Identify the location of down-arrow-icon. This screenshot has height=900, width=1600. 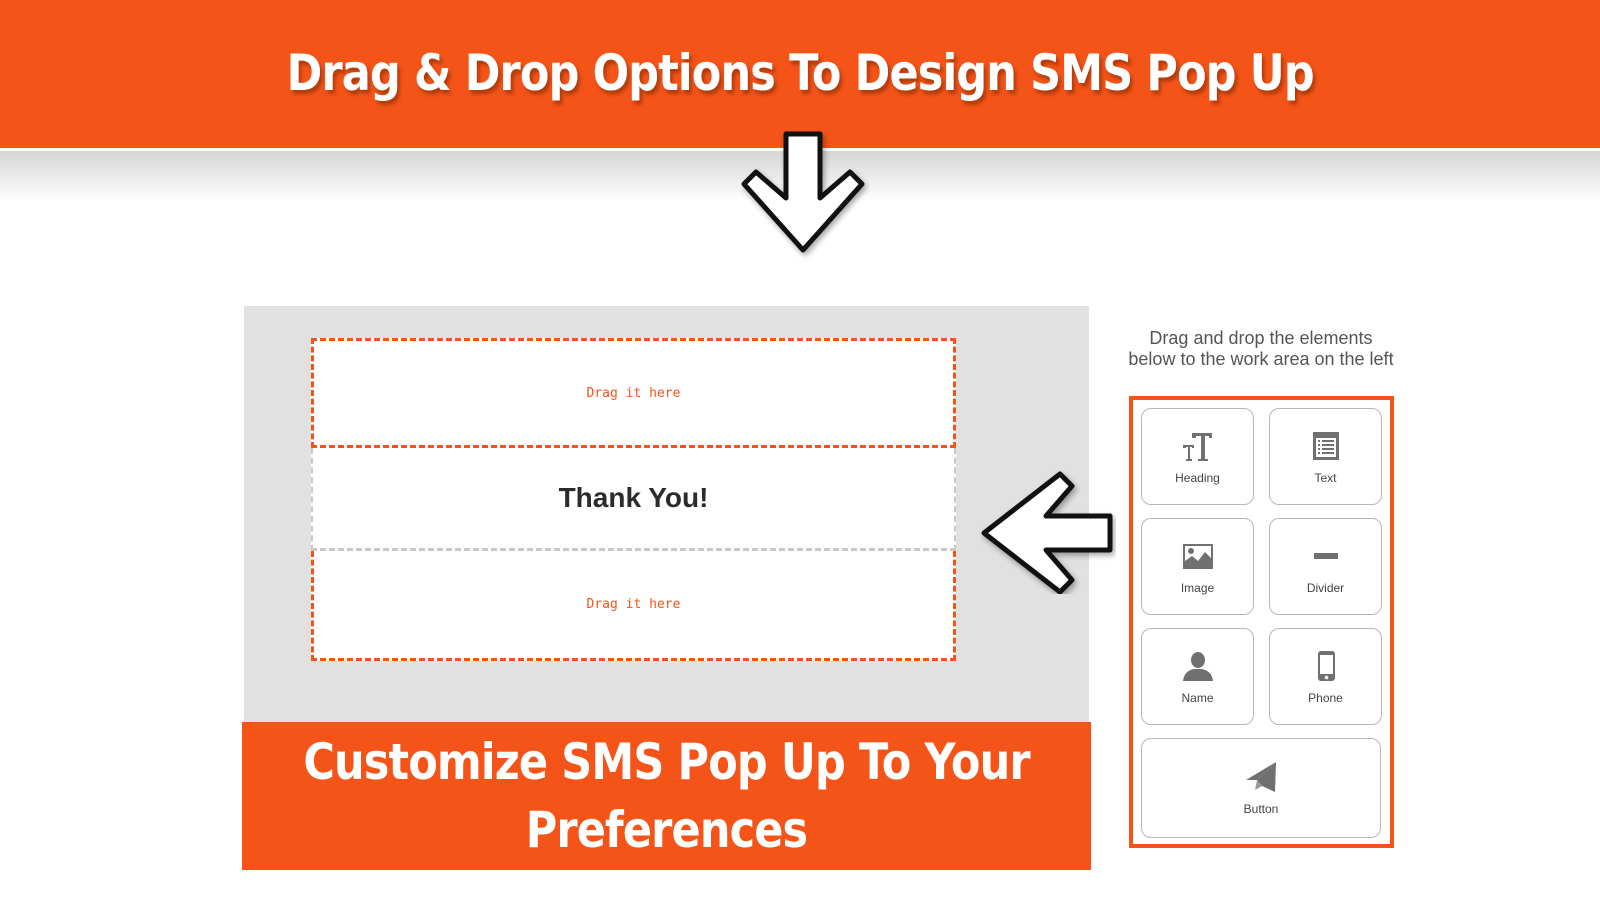
(803, 192).